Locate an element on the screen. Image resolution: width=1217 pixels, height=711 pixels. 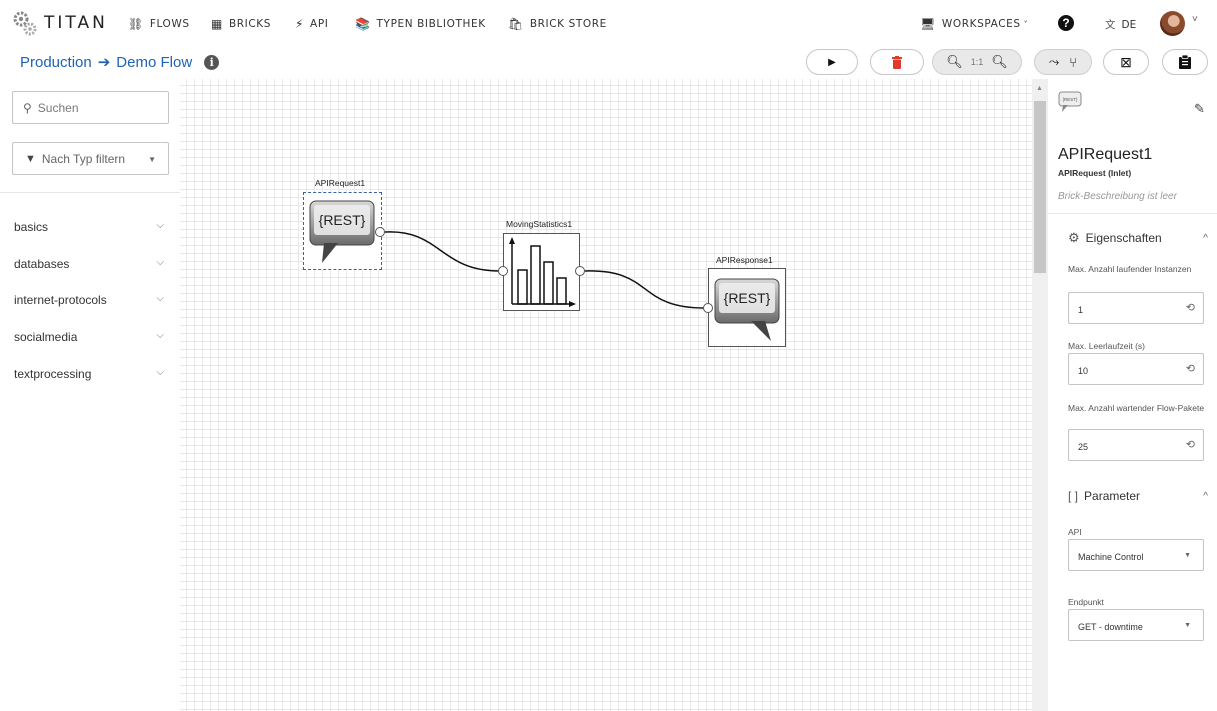
zoom-reset: 1:1 is located at coordinates (977, 62).